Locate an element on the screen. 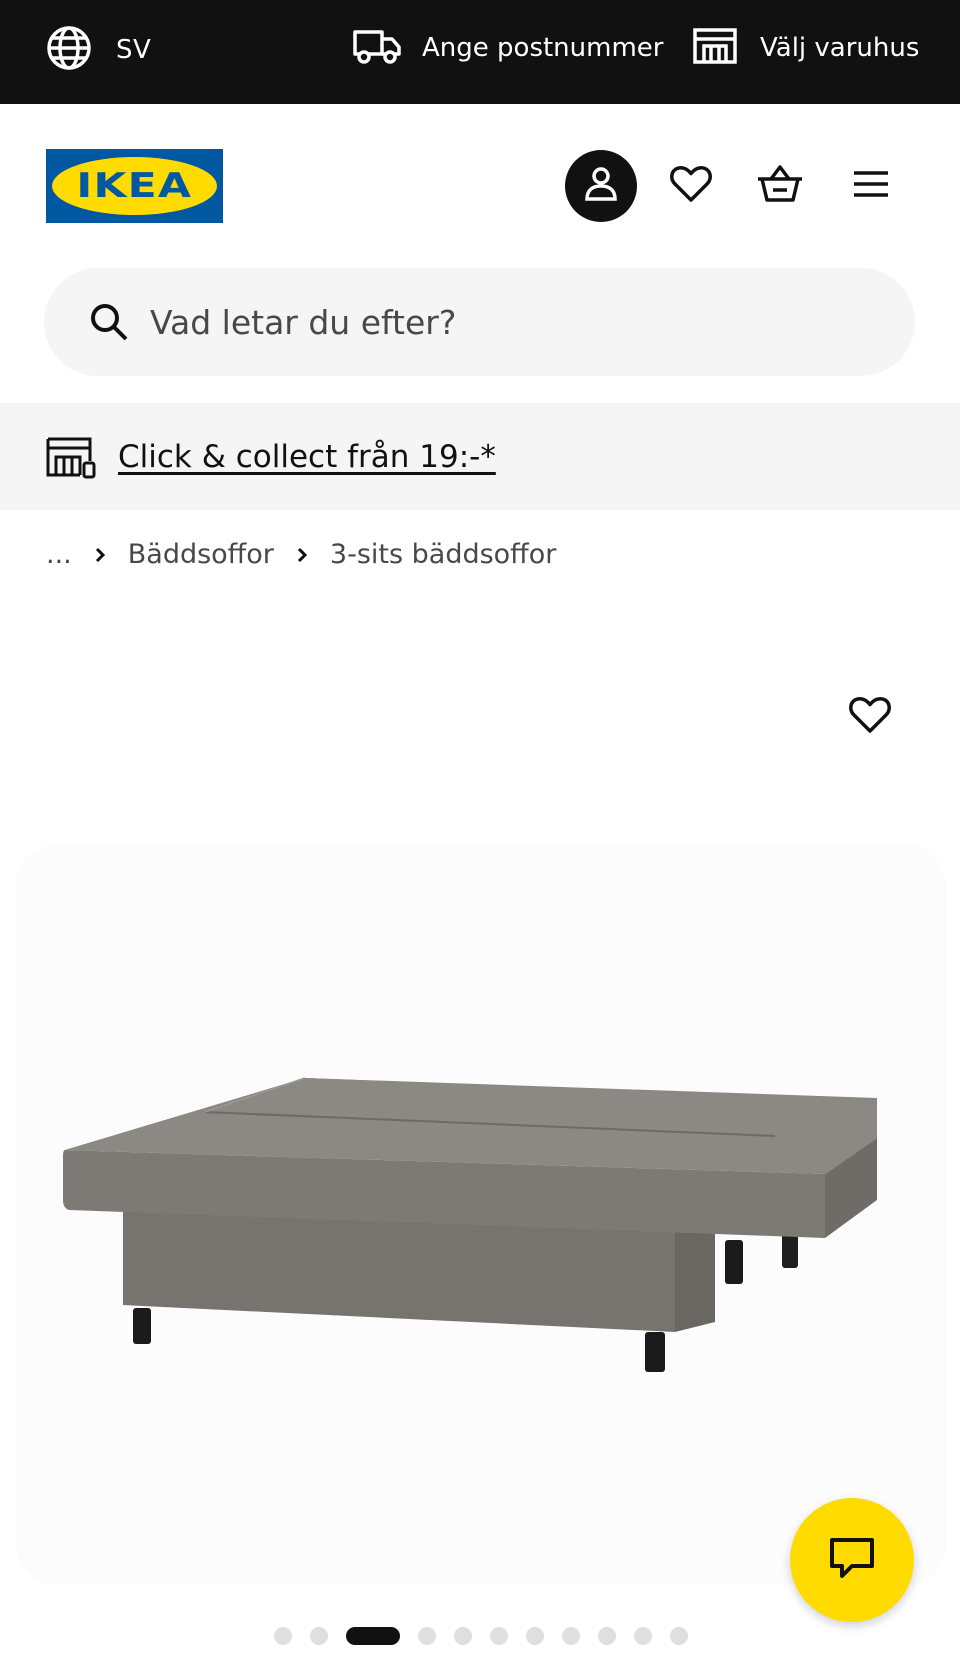  search-icon is located at coordinates (109, 322).